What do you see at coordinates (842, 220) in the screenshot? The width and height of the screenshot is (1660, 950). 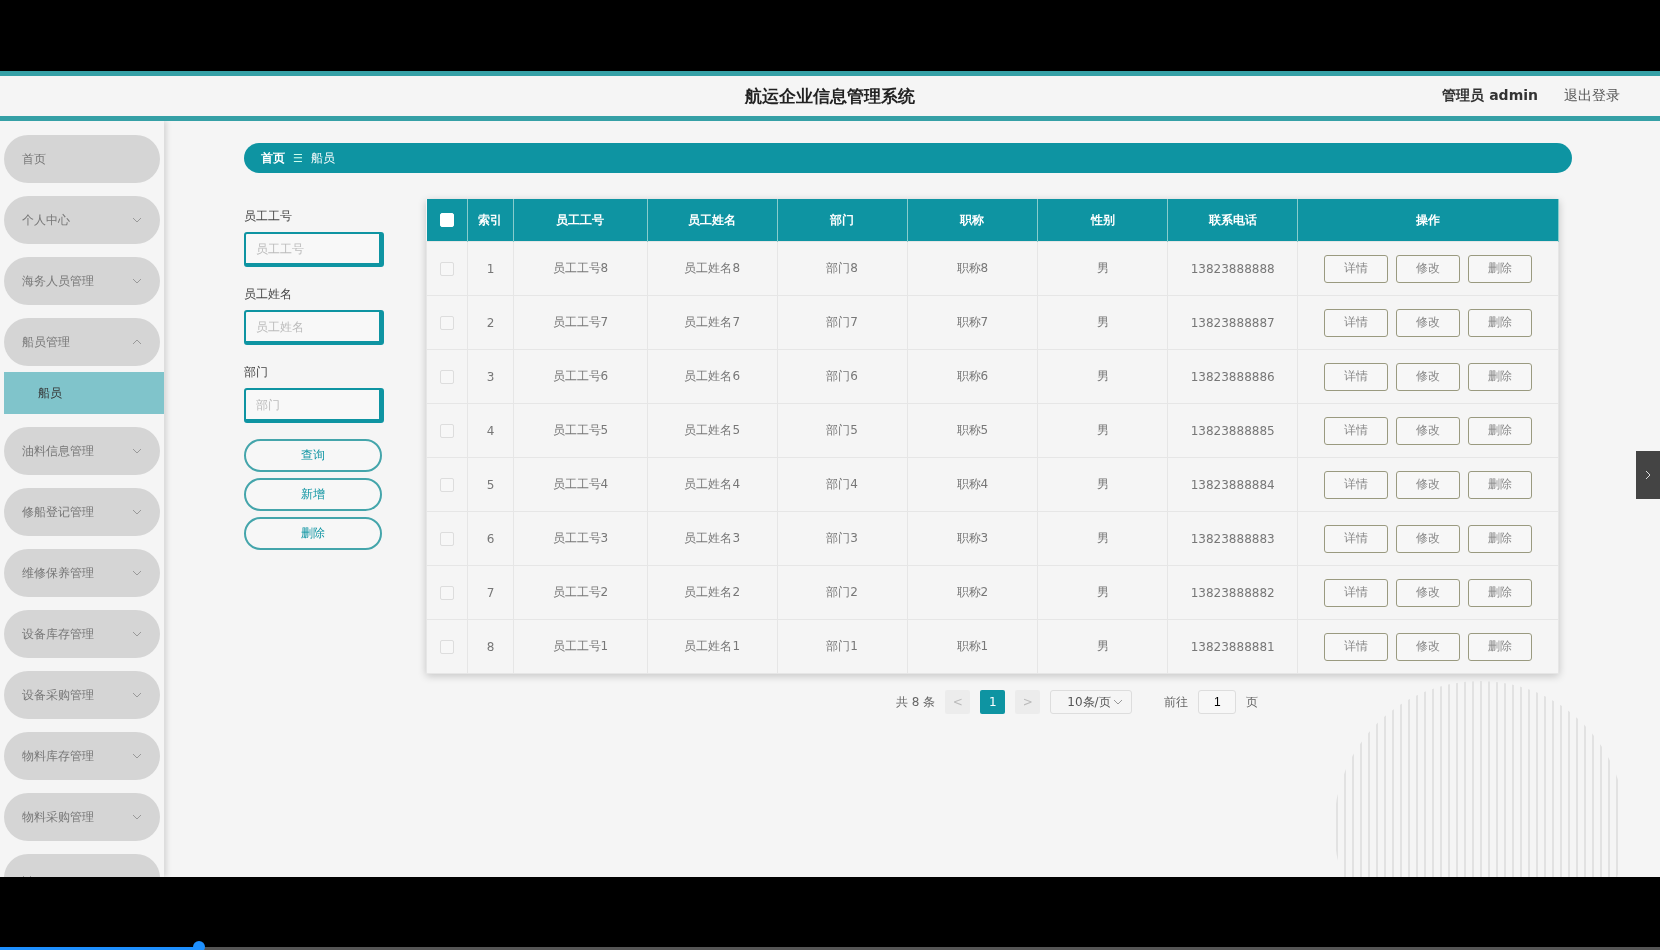 I see `column-header: 部门` at bounding box center [842, 220].